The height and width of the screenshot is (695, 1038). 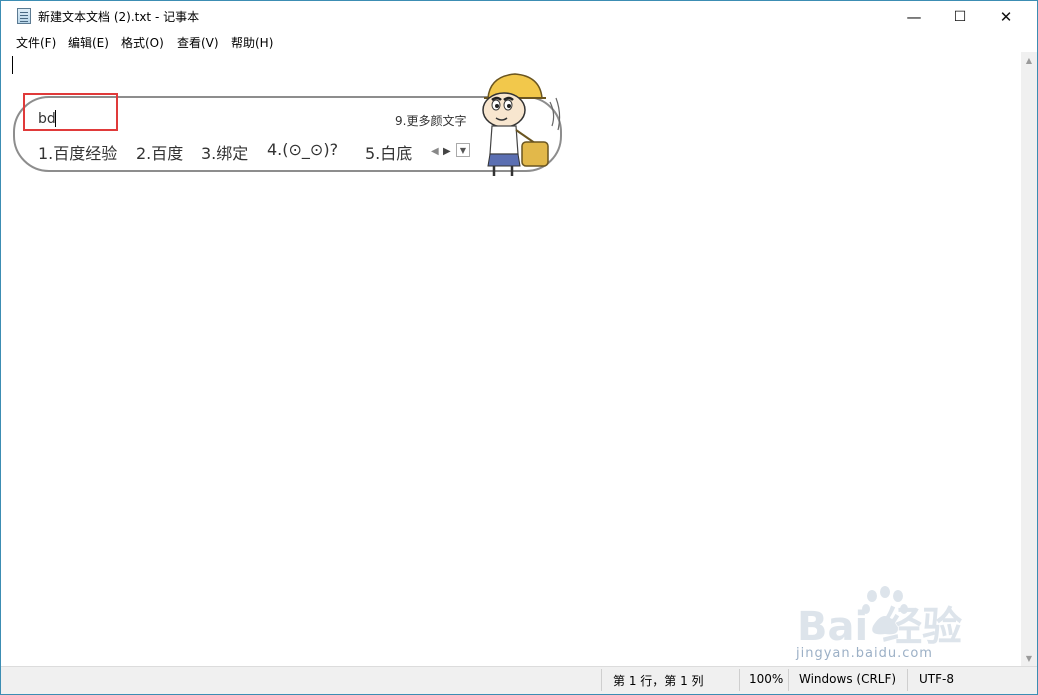 I want to click on ime-candidate: 3.绑定, so click(x=224, y=152).